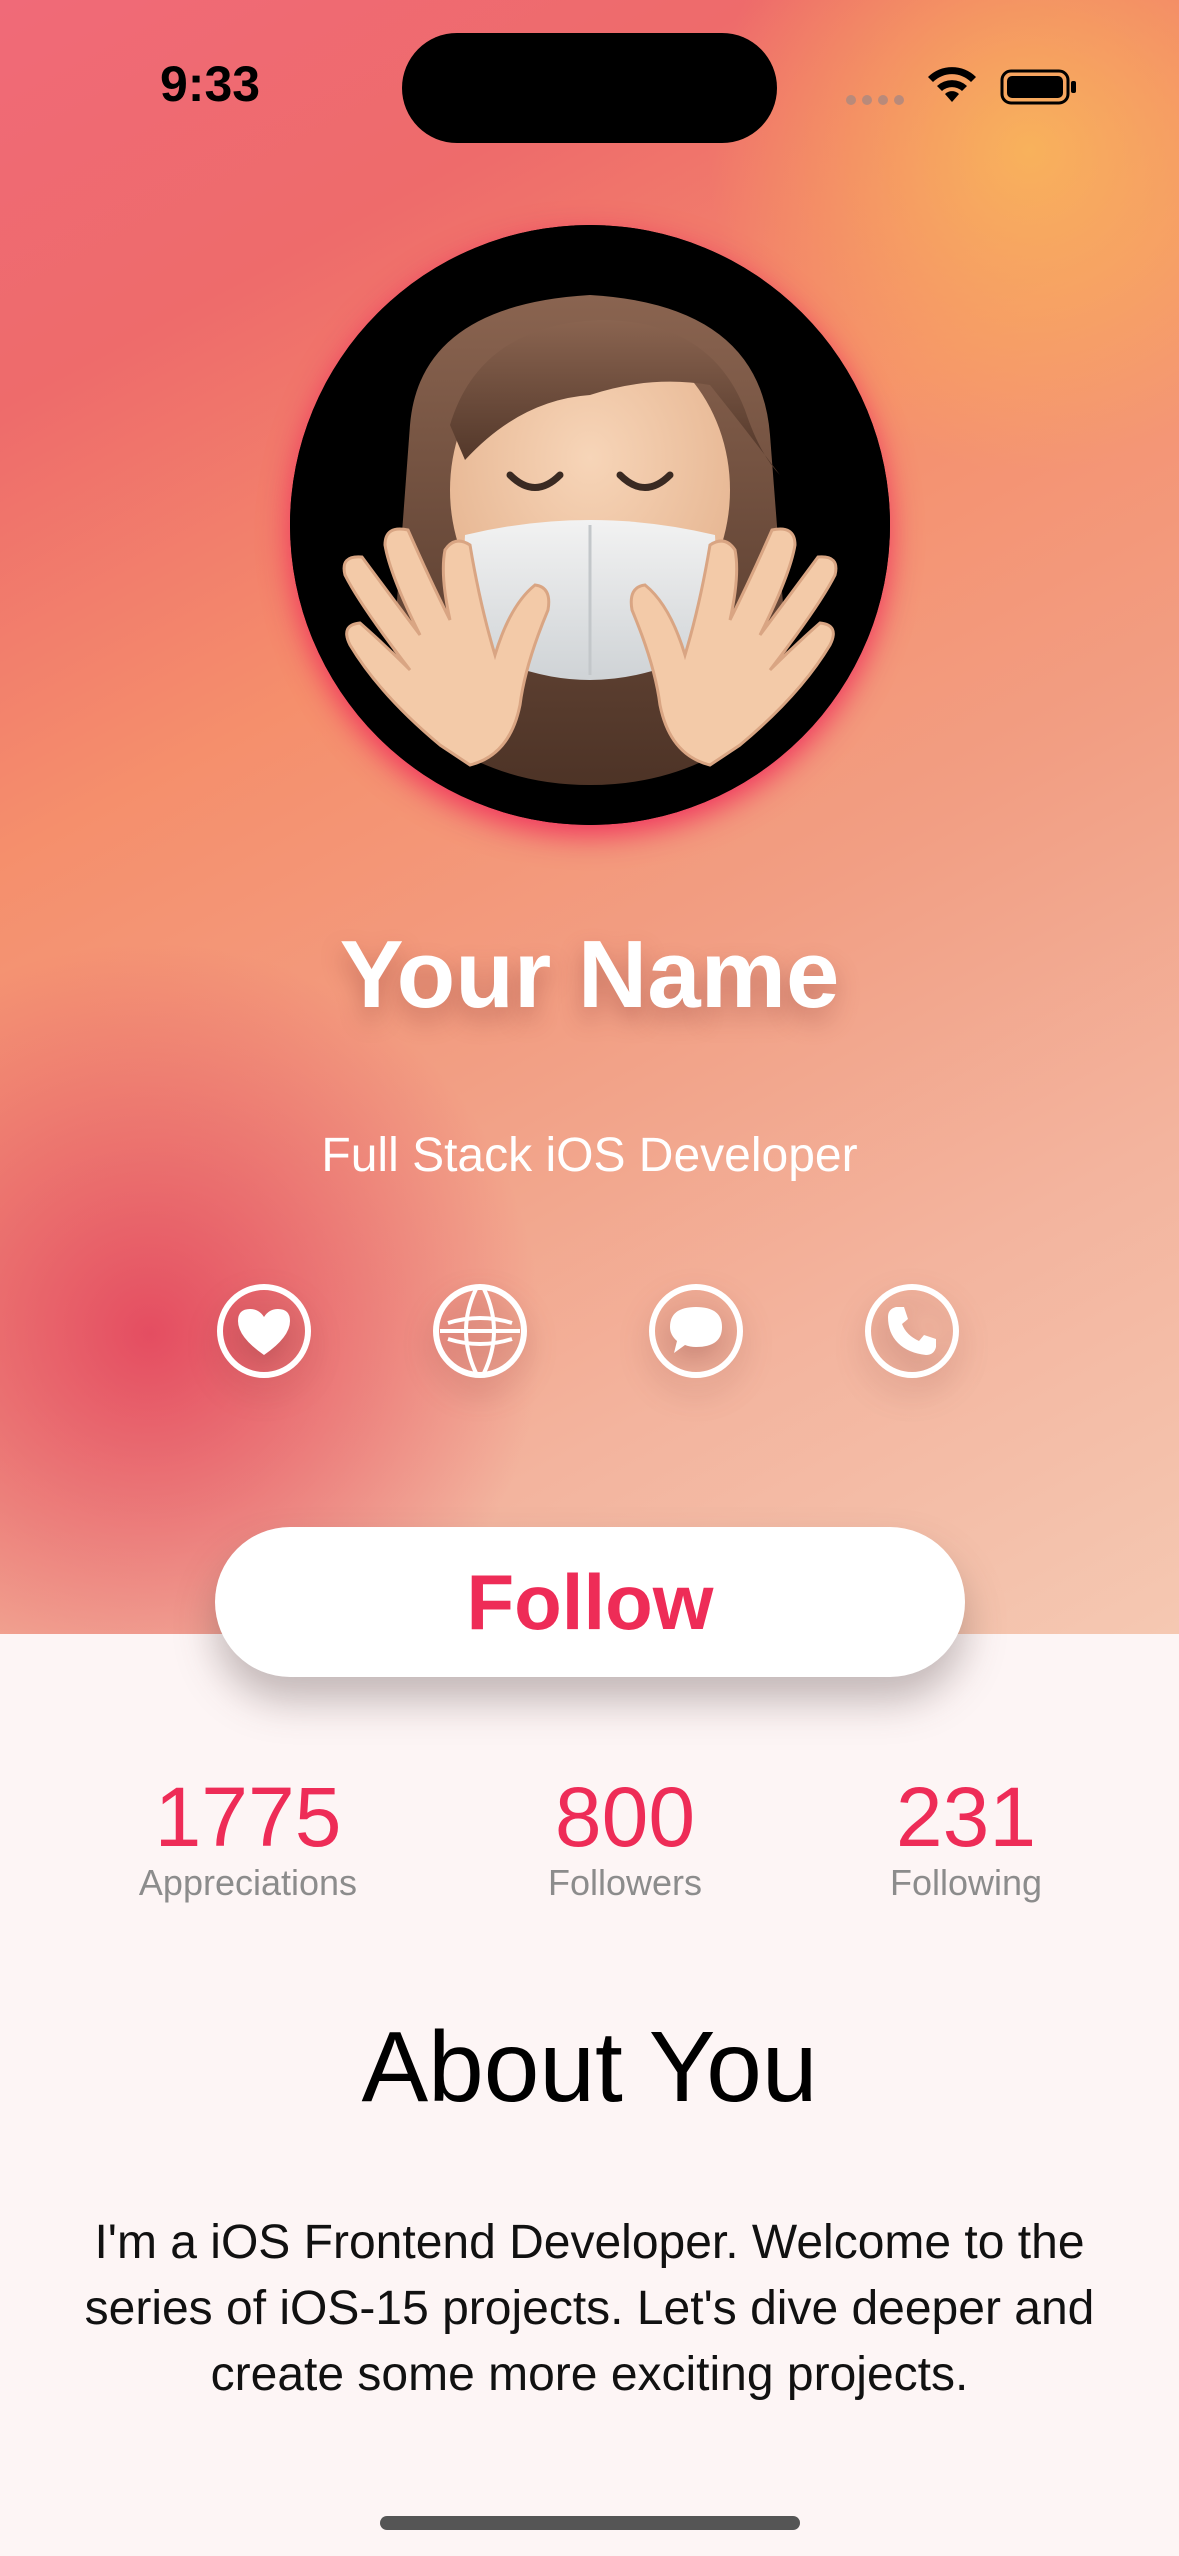 The height and width of the screenshot is (2556, 1179). What do you see at coordinates (589, 2067) in the screenshot?
I see `about-title: About You` at bounding box center [589, 2067].